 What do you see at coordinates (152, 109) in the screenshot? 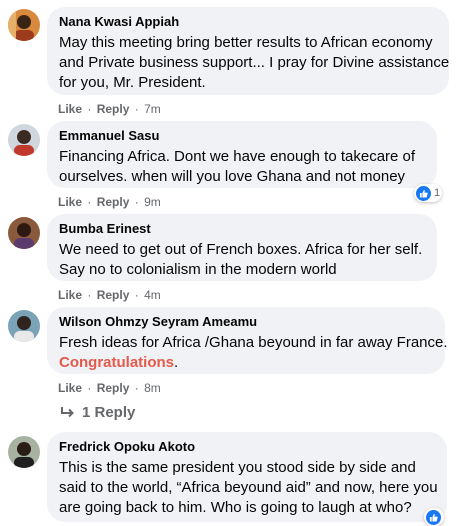
I see `timestamp: 7m` at bounding box center [152, 109].